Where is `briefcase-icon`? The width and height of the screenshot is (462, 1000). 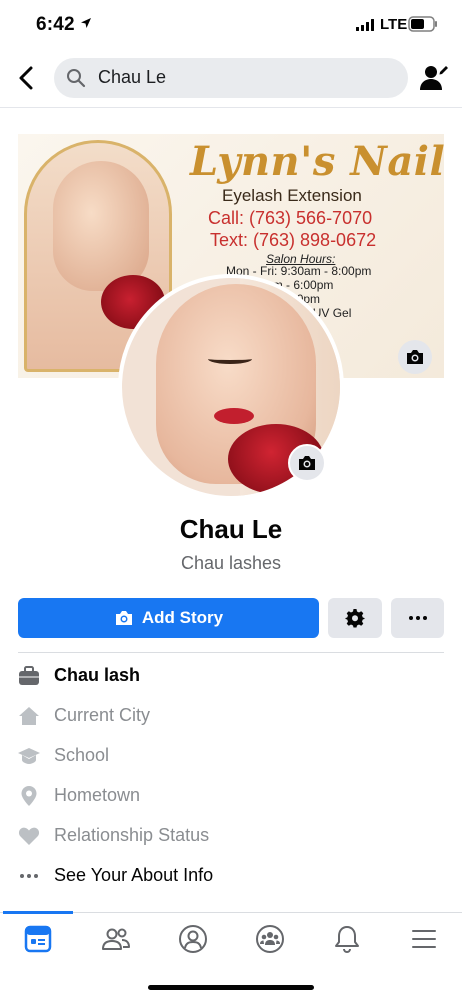 briefcase-icon is located at coordinates (29, 675).